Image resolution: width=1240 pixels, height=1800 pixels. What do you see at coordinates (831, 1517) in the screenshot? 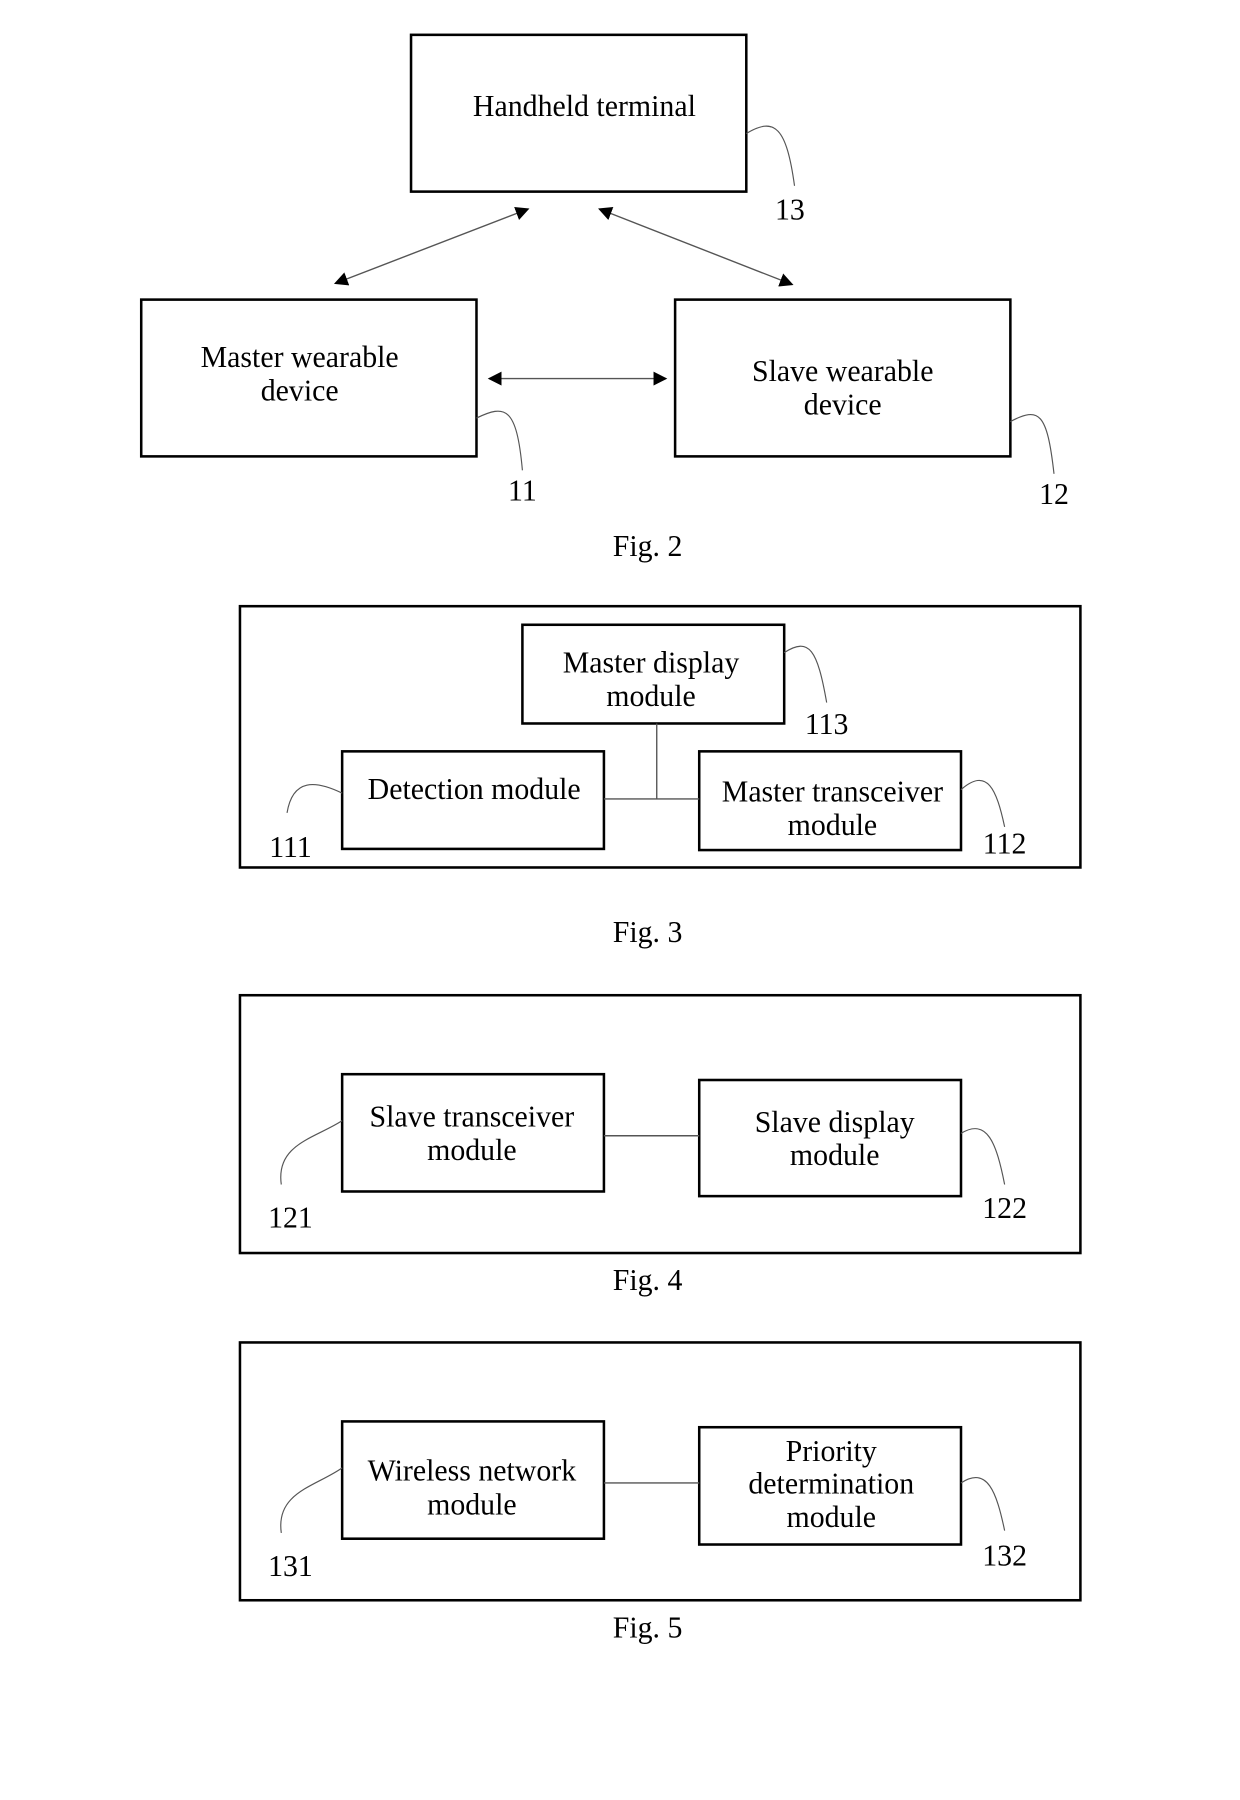
I see `priority-determination-module-label-3: module` at bounding box center [831, 1517].